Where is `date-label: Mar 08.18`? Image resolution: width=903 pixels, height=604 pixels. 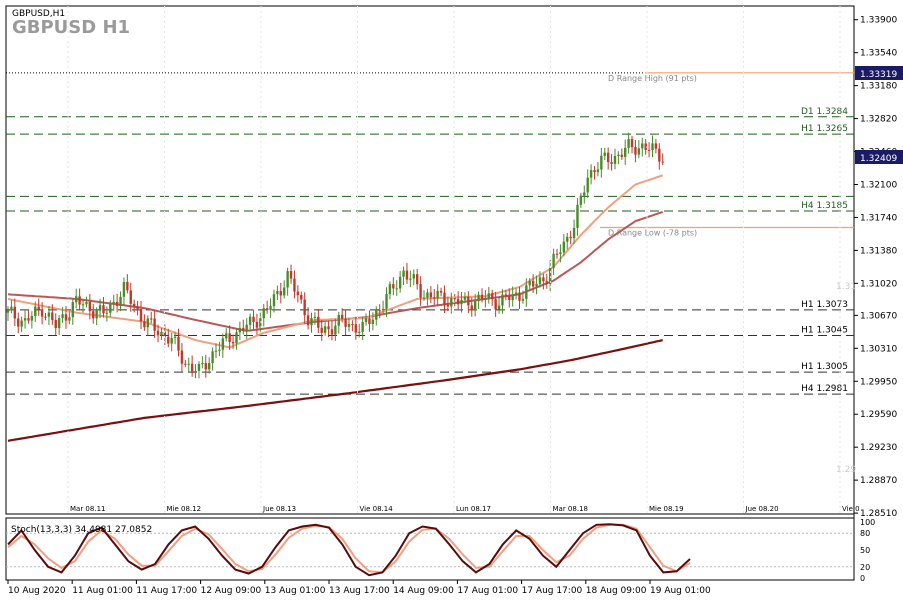 date-label: Mar 08.18 is located at coordinates (570, 509).